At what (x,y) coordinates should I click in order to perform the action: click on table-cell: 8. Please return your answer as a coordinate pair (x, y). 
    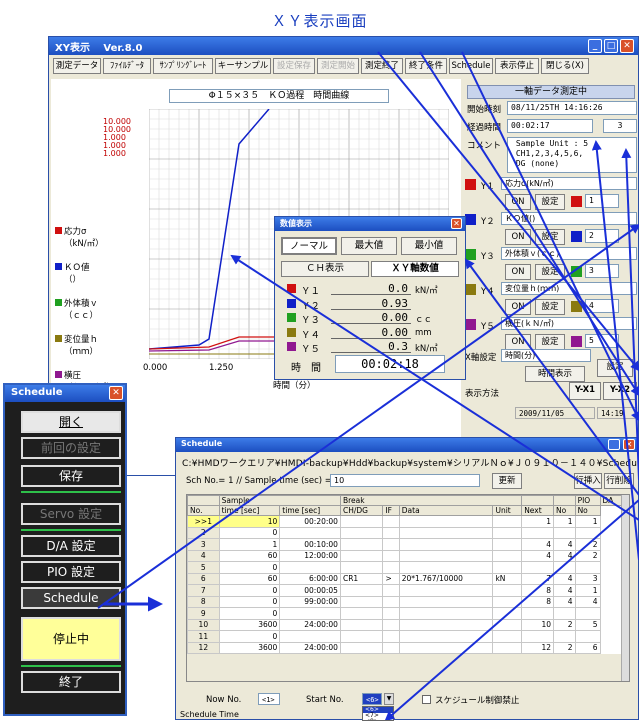
    Looking at the image, I should click on (538, 601).